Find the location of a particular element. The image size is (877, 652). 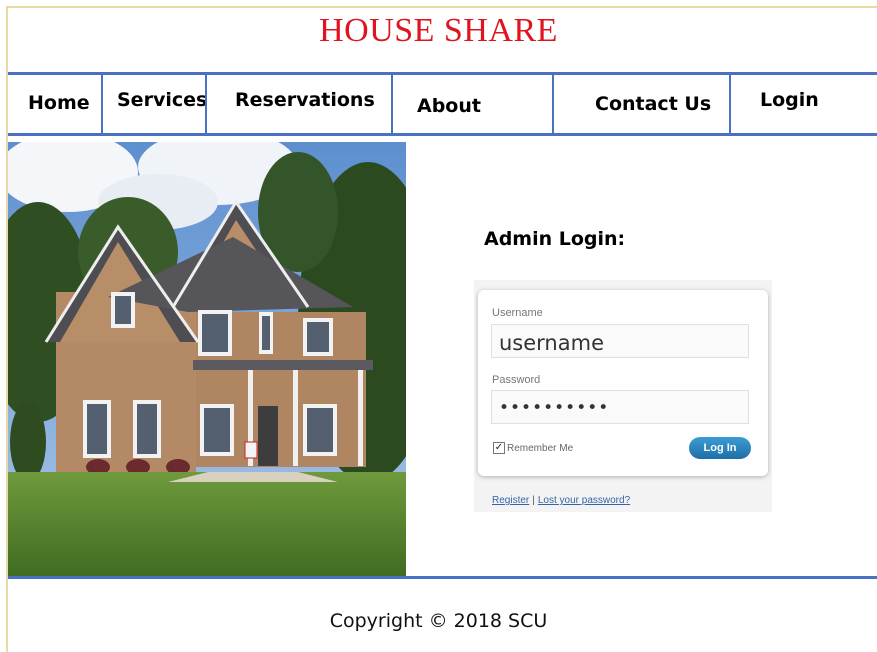

lost-password-link: Lost your password? is located at coordinates (584, 500).